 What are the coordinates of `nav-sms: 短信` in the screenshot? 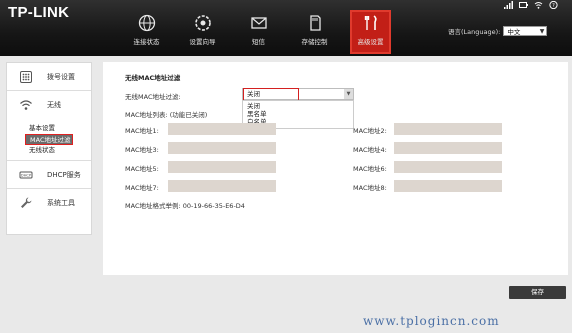 It's located at (258, 32).